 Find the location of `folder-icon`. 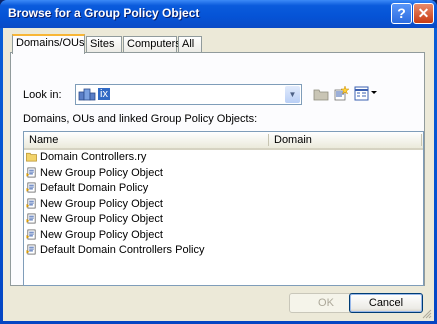

folder-icon is located at coordinates (31, 157).